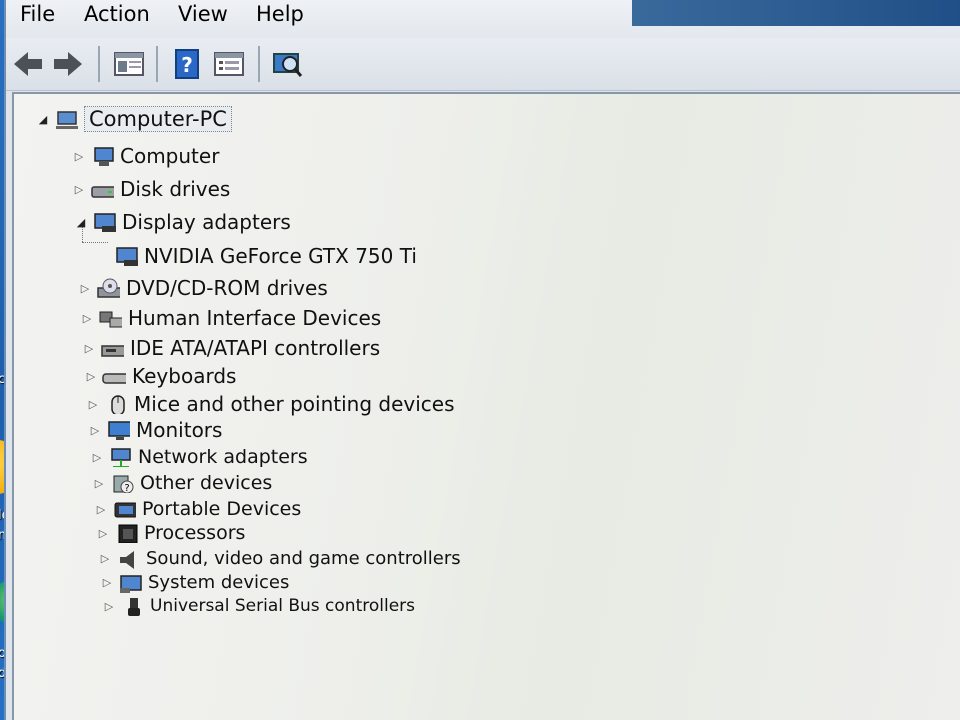 The width and height of the screenshot is (960, 720). What do you see at coordinates (110, 319) in the screenshot?
I see `hid-icon` at bounding box center [110, 319].